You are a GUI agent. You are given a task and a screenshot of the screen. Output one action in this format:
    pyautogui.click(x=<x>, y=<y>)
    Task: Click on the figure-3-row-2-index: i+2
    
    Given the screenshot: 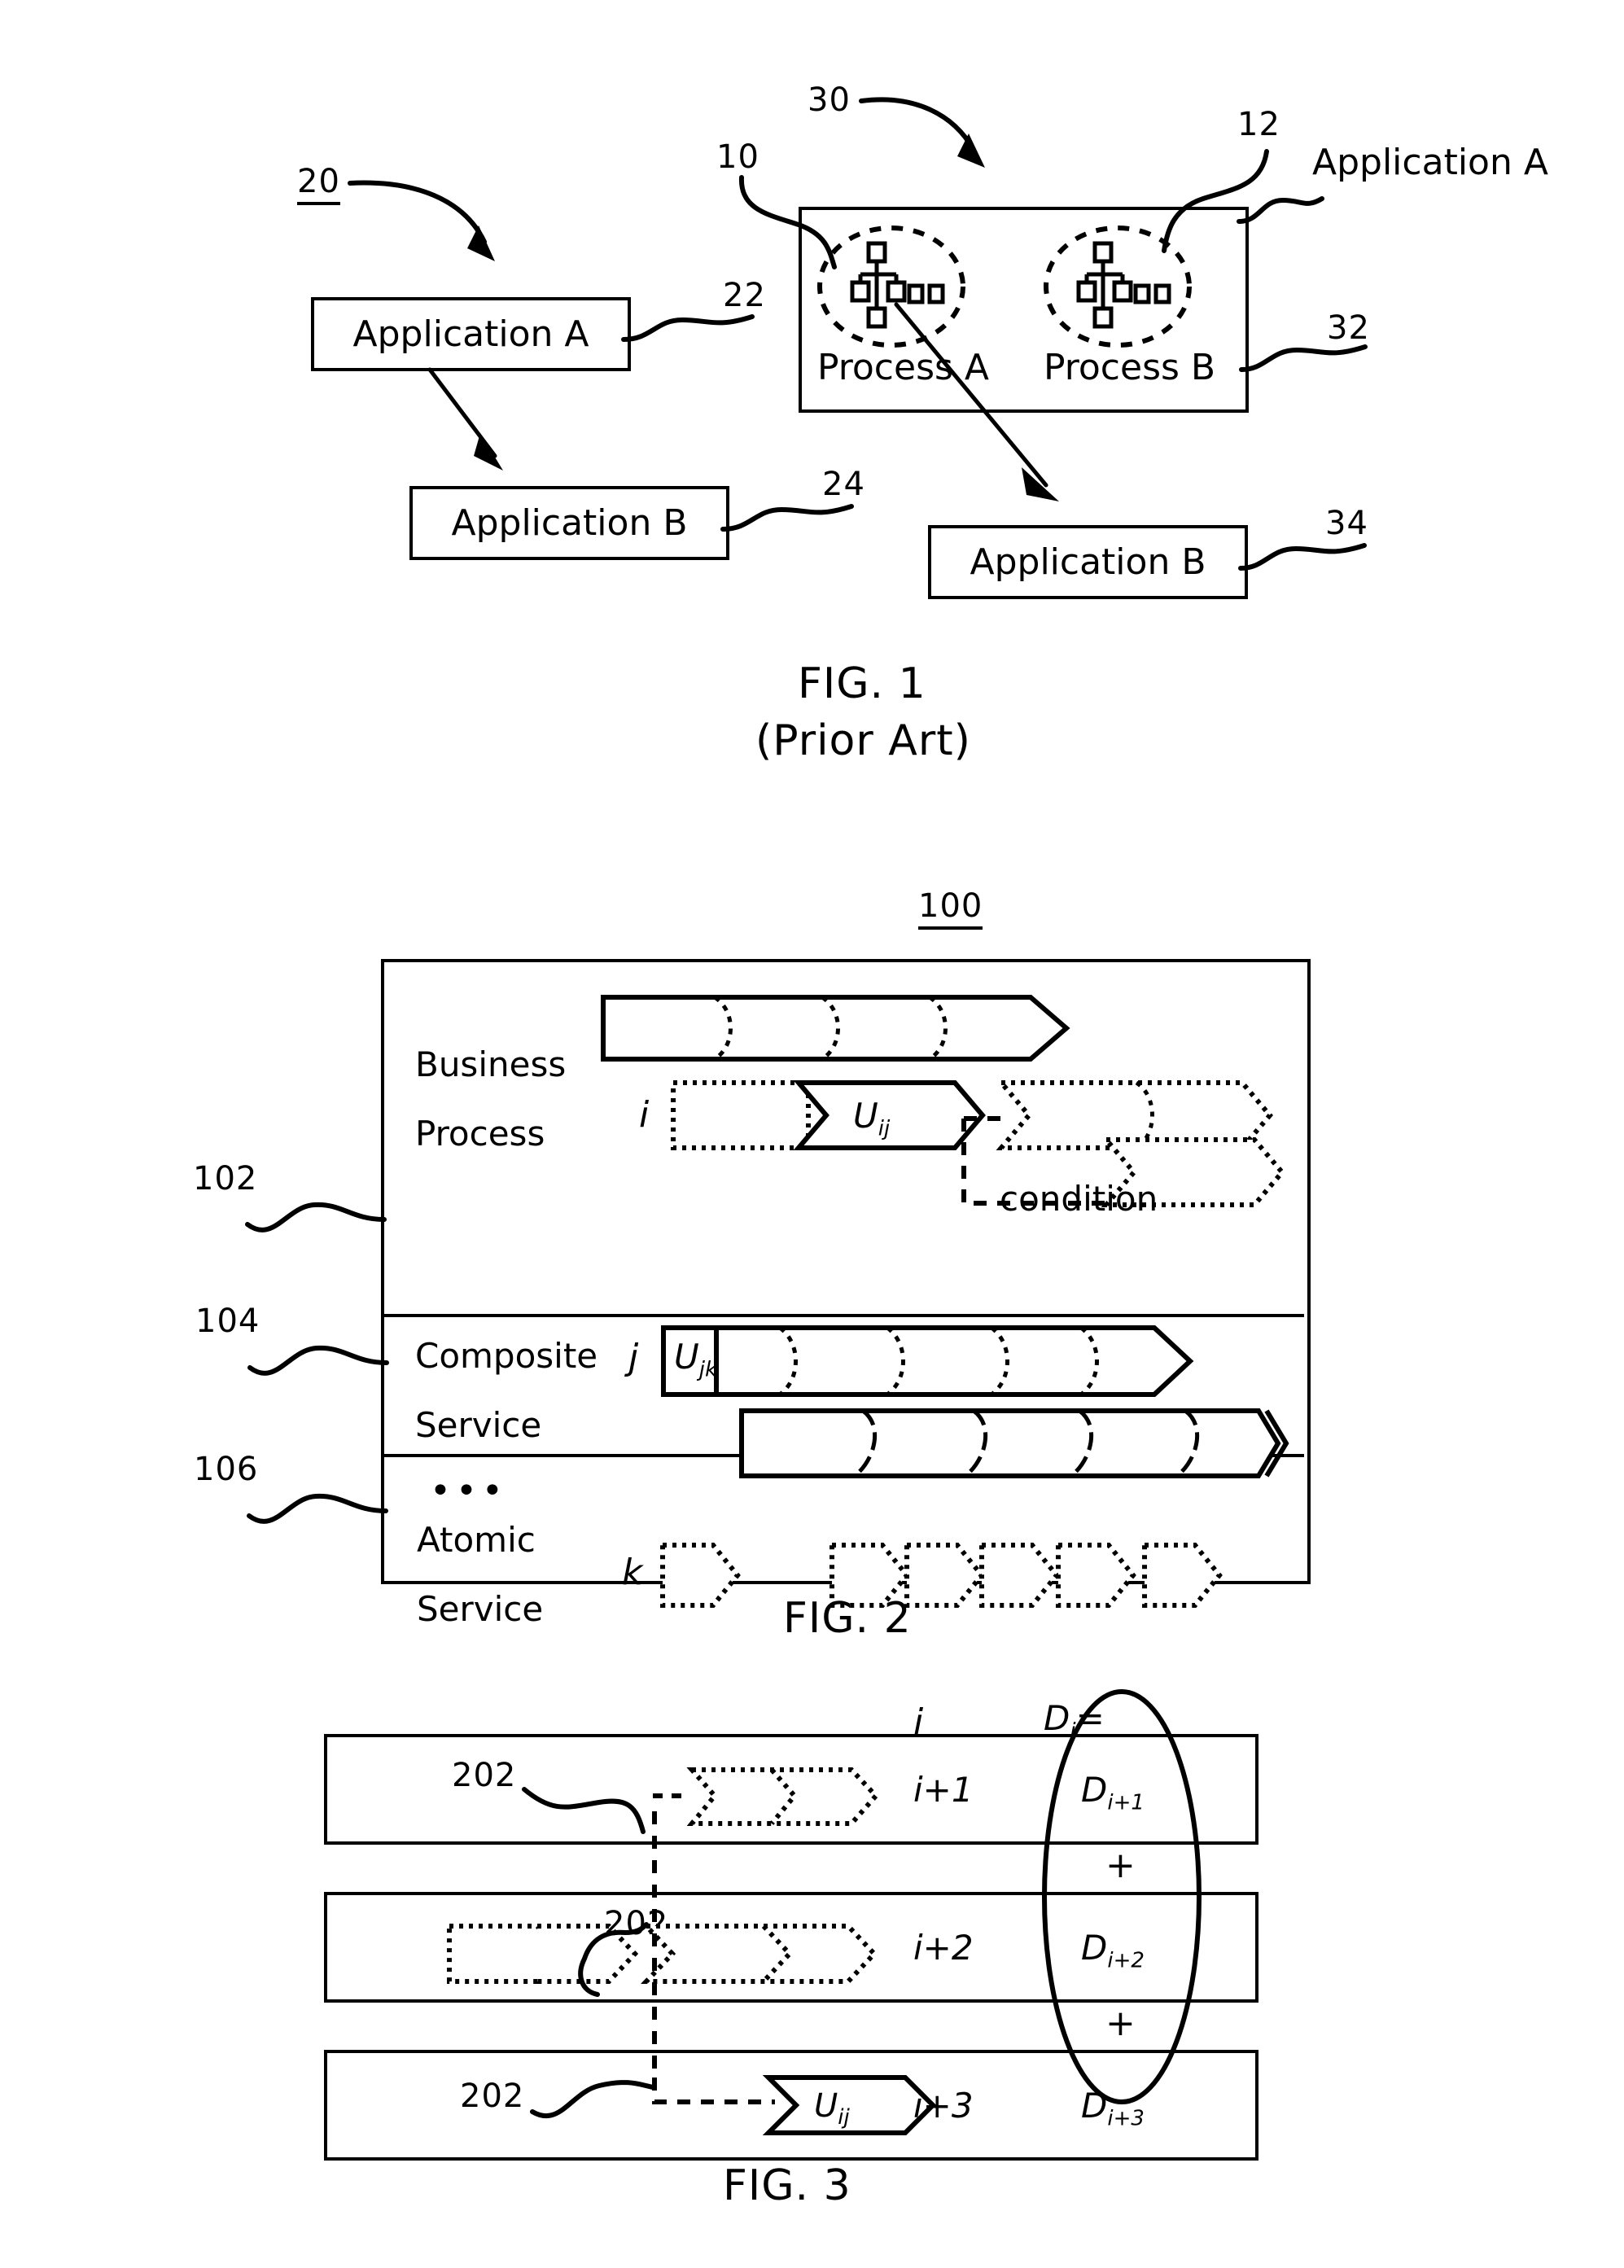 What is the action you would take?
    pyautogui.click(x=943, y=1948)
    